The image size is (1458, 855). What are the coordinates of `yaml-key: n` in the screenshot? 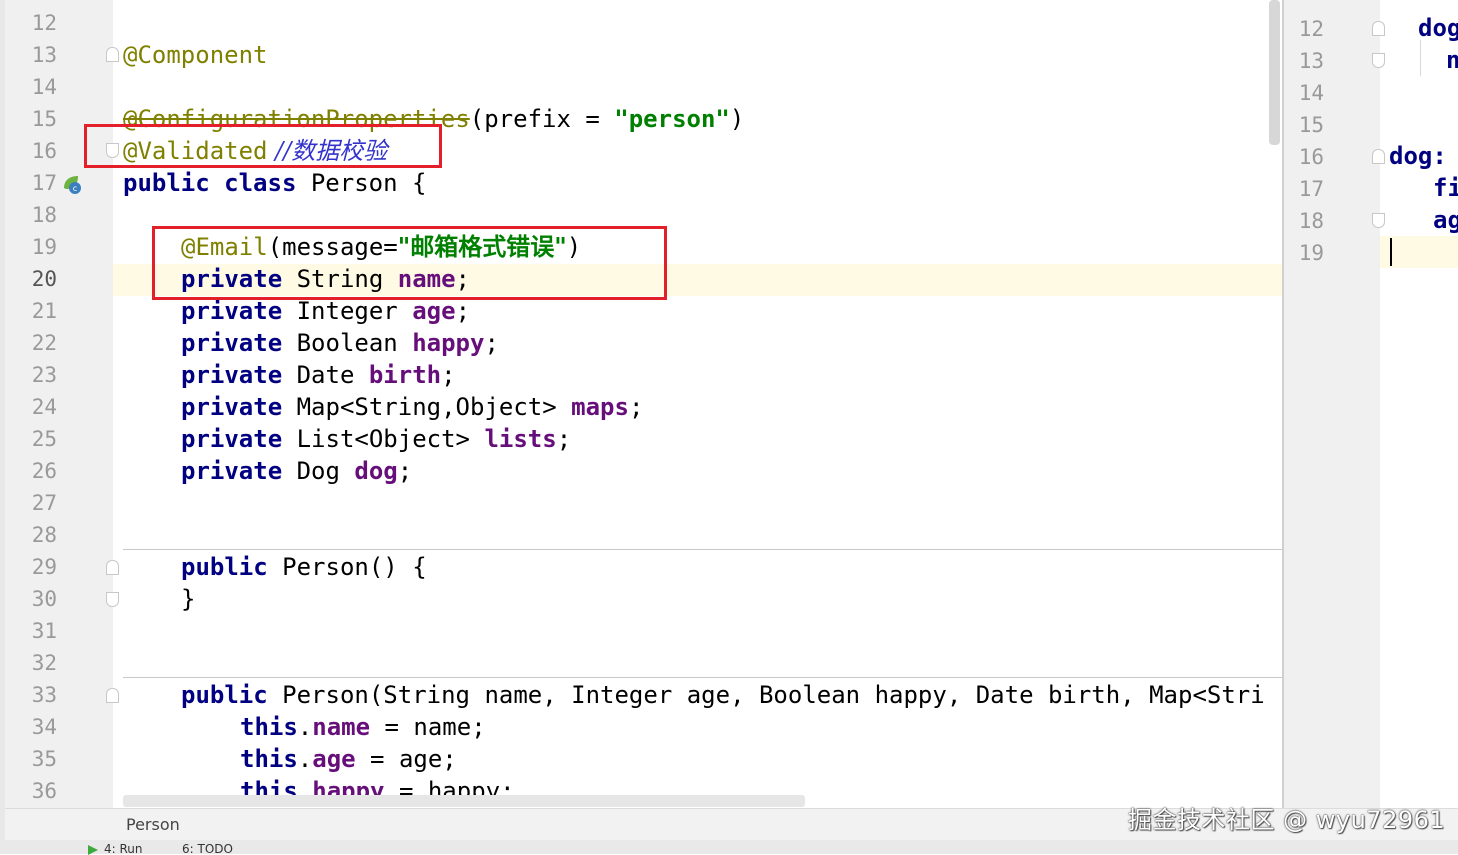 It's located at (1452, 60).